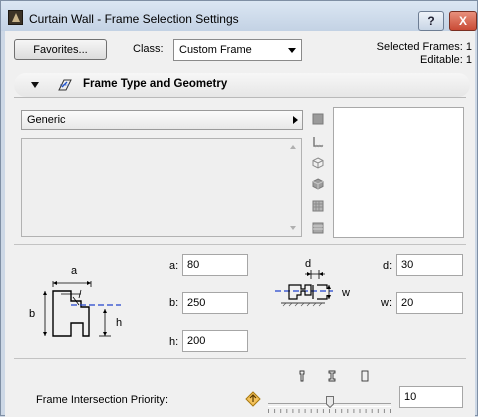 The height and width of the screenshot is (417, 478). I want to click on help-button: ?, so click(431, 21).